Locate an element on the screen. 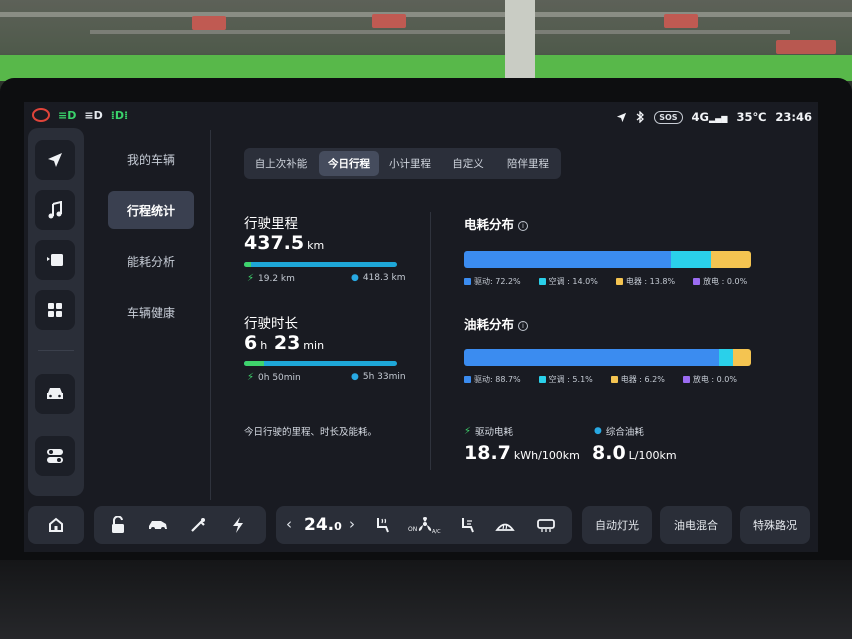 This screenshot has width=852, height=639. fuel-consumption-label: ● 综合油耗 is located at coordinates (619, 431).